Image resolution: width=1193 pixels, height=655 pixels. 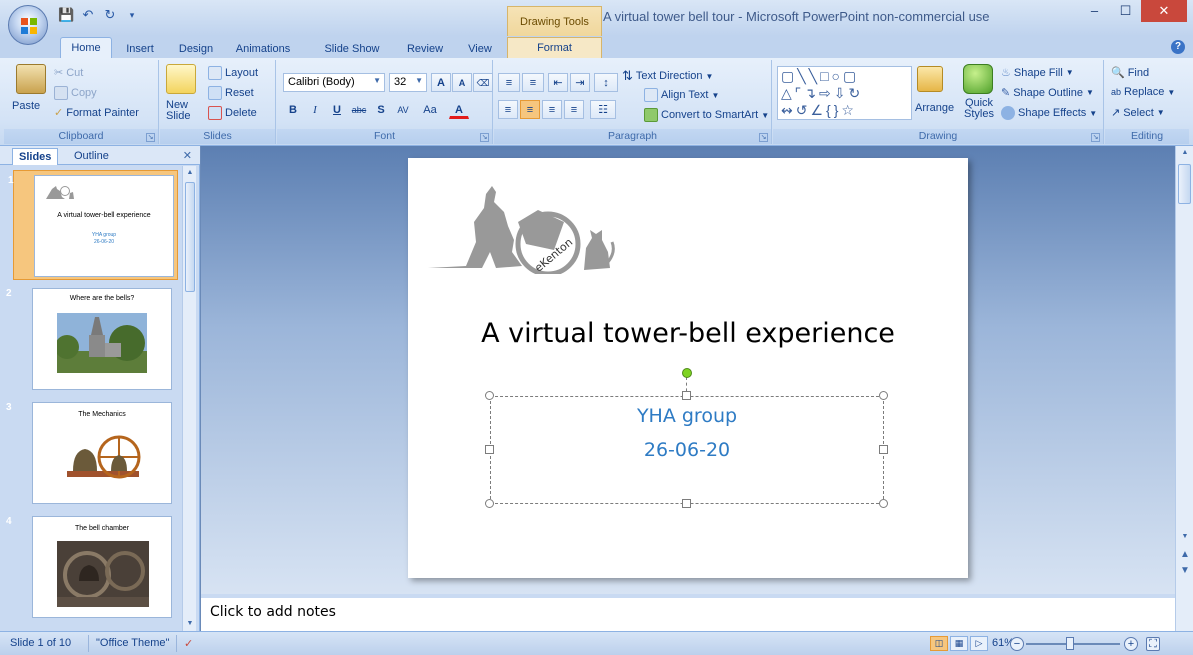 I want to click on shape-outline-button: ✎ Shape Outline ▼, so click(x=1047, y=93).